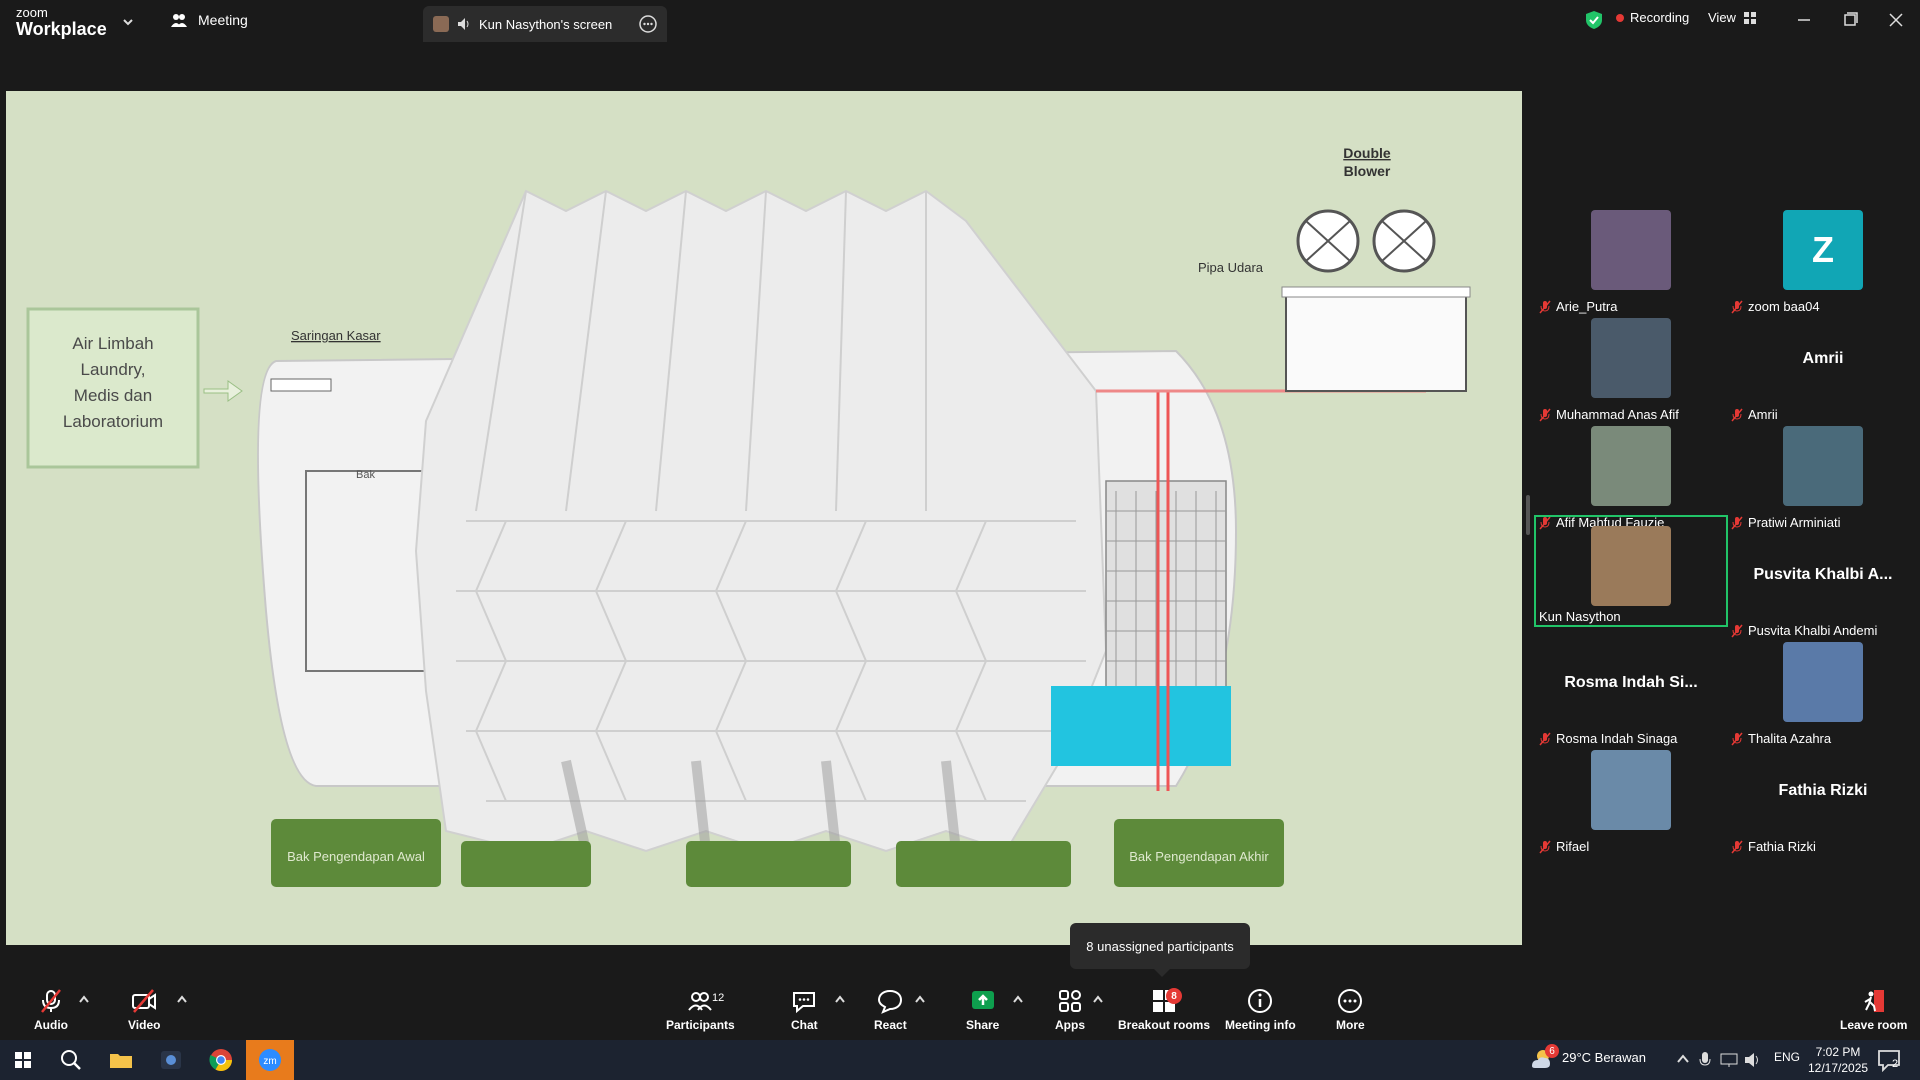 The image size is (1920, 1080). Describe the element at coordinates (700, 1001) in the screenshot. I see `participants-icon` at that location.